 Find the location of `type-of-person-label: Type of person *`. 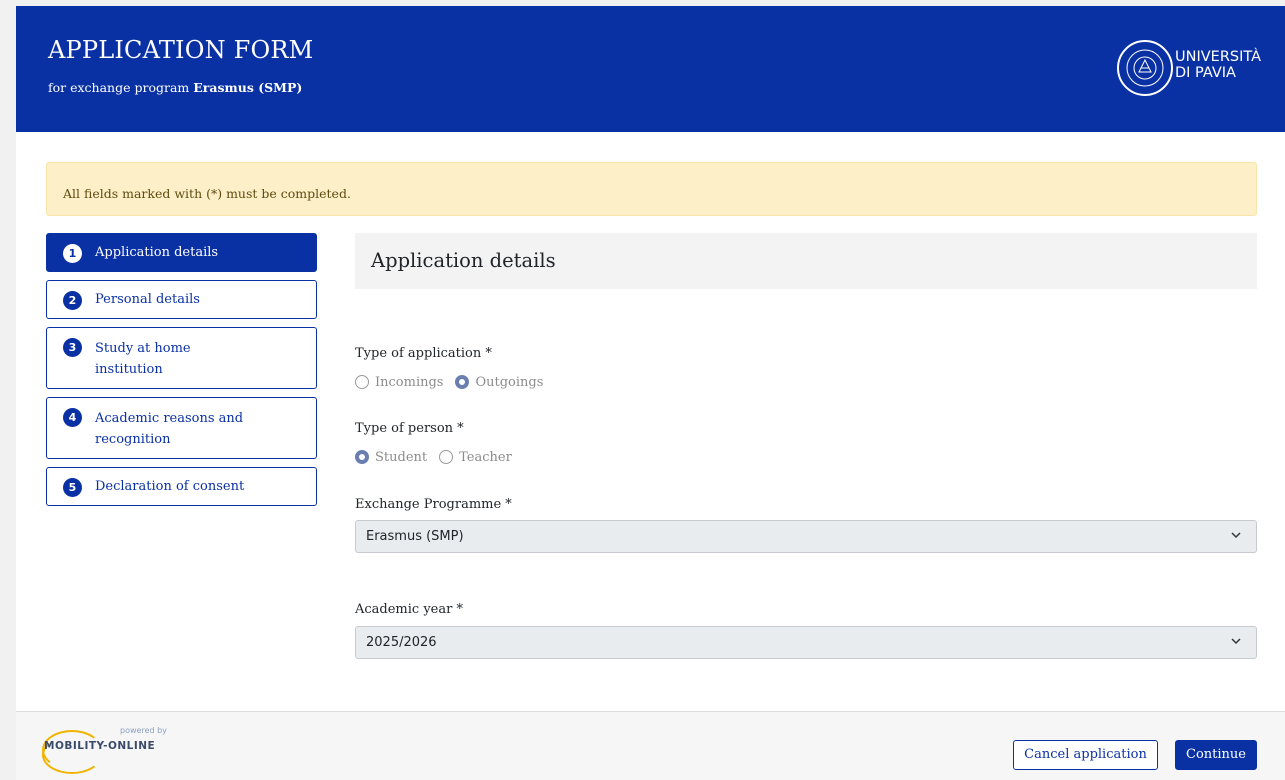

type-of-person-label: Type of person * is located at coordinates (409, 428).